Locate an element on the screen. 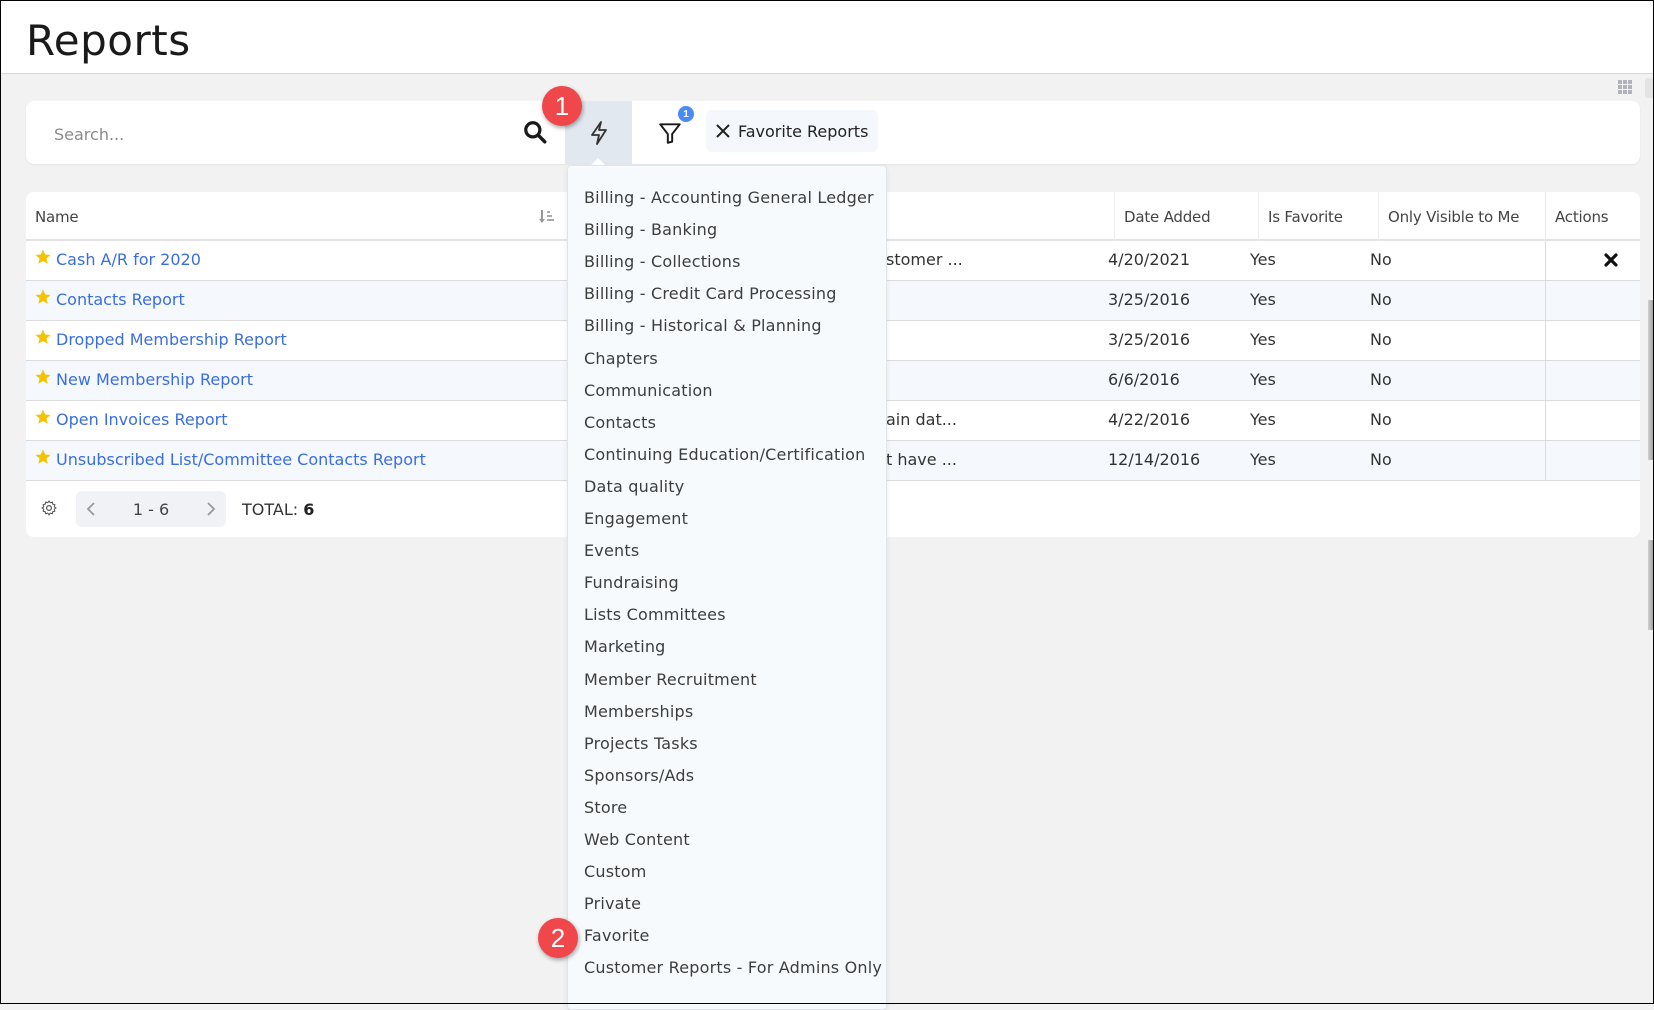 The width and height of the screenshot is (1654, 1010). search-toolbar: 1 Favorite Reports is located at coordinates (833, 132).